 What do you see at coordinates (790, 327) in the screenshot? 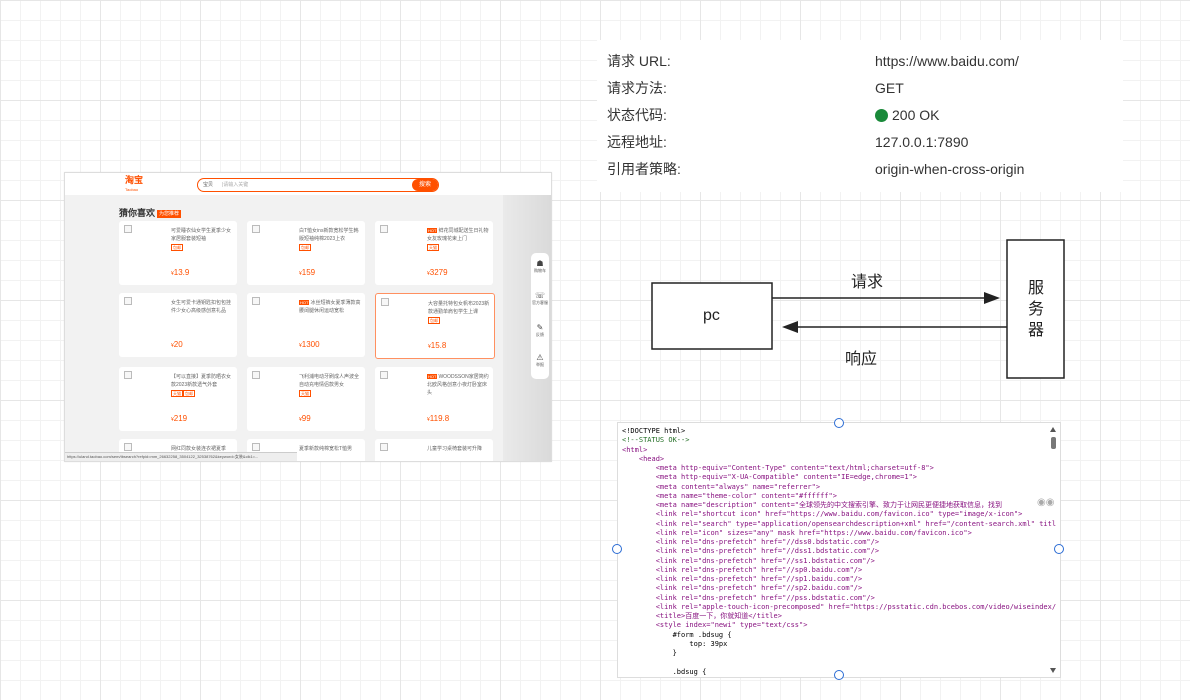
I see `response-arrow-head` at bounding box center [790, 327].